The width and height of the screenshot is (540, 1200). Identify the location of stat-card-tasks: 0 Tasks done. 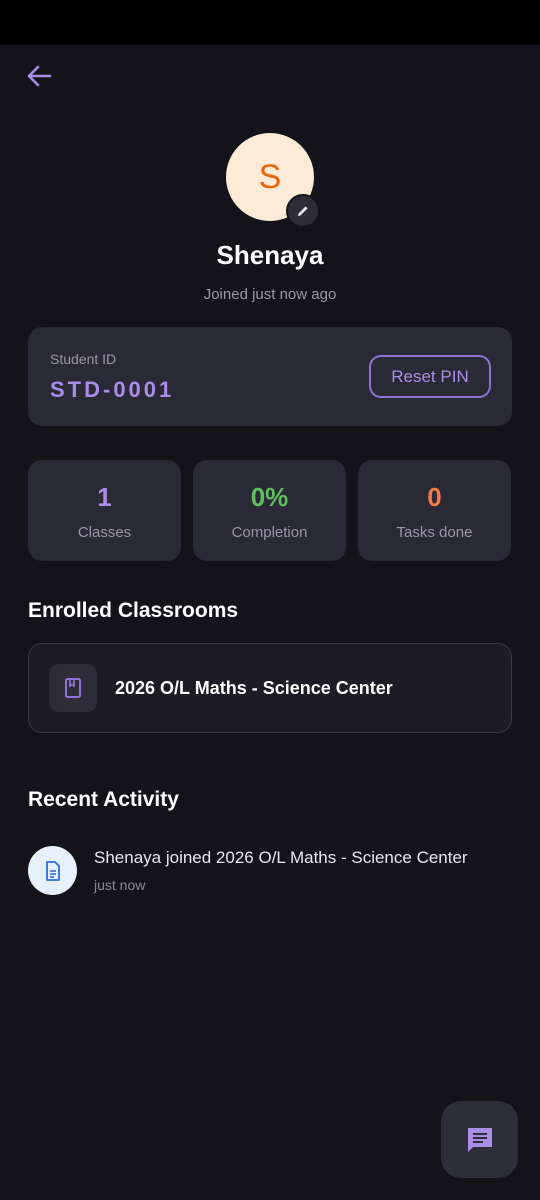
(434, 510).